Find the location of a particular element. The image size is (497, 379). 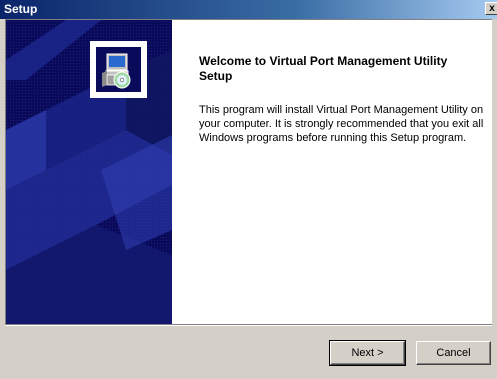

next-button: Next > is located at coordinates (367, 353).